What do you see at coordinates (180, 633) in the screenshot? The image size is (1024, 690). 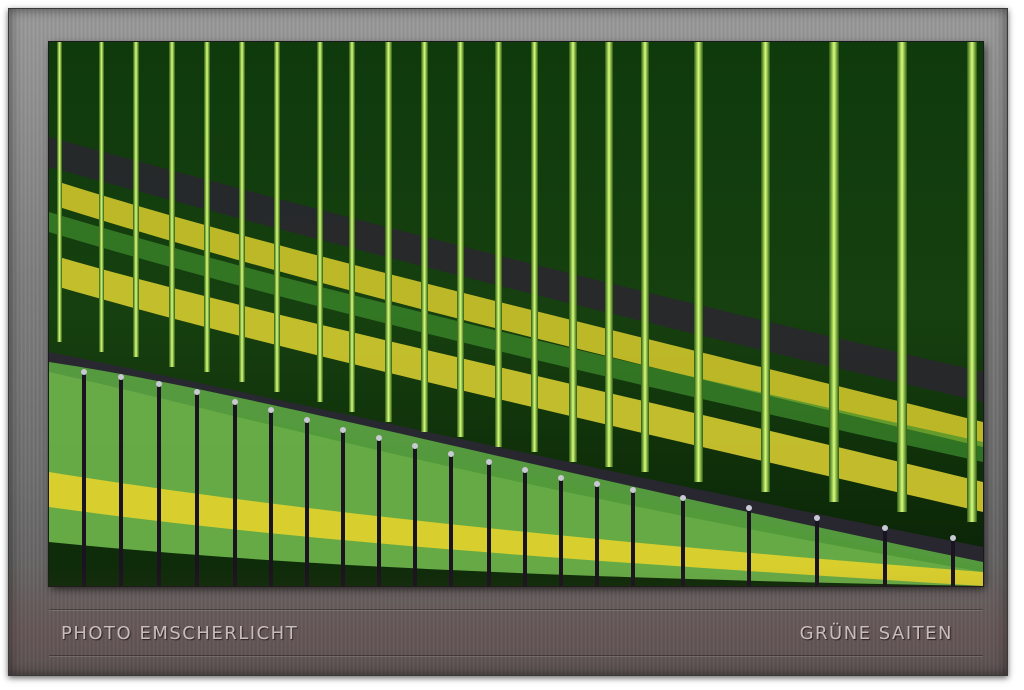 I see `photographer-credit: PHOTO EMSCHERLICHT` at bounding box center [180, 633].